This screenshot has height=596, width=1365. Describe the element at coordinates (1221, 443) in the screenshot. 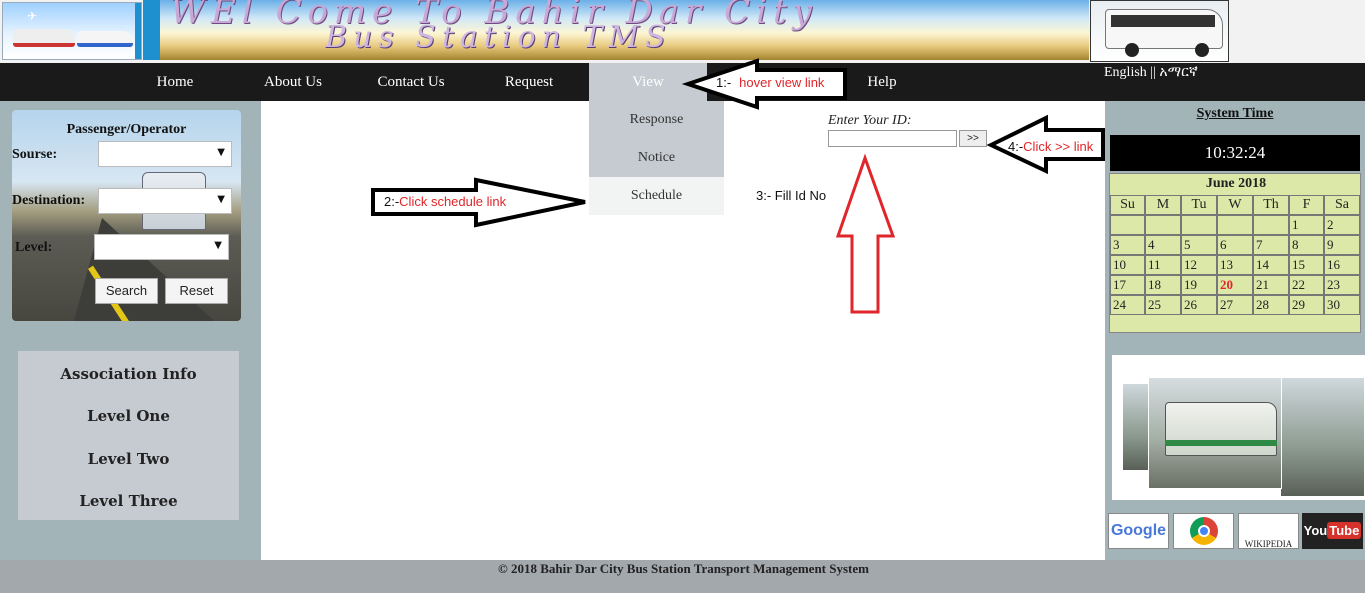

I see `bus-stripe` at that location.